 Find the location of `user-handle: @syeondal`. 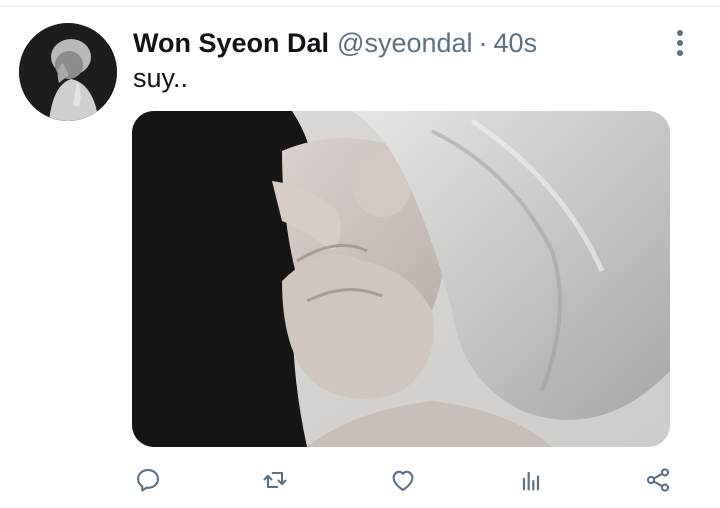

user-handle: @syeondal is located at coordinates (405, 43).